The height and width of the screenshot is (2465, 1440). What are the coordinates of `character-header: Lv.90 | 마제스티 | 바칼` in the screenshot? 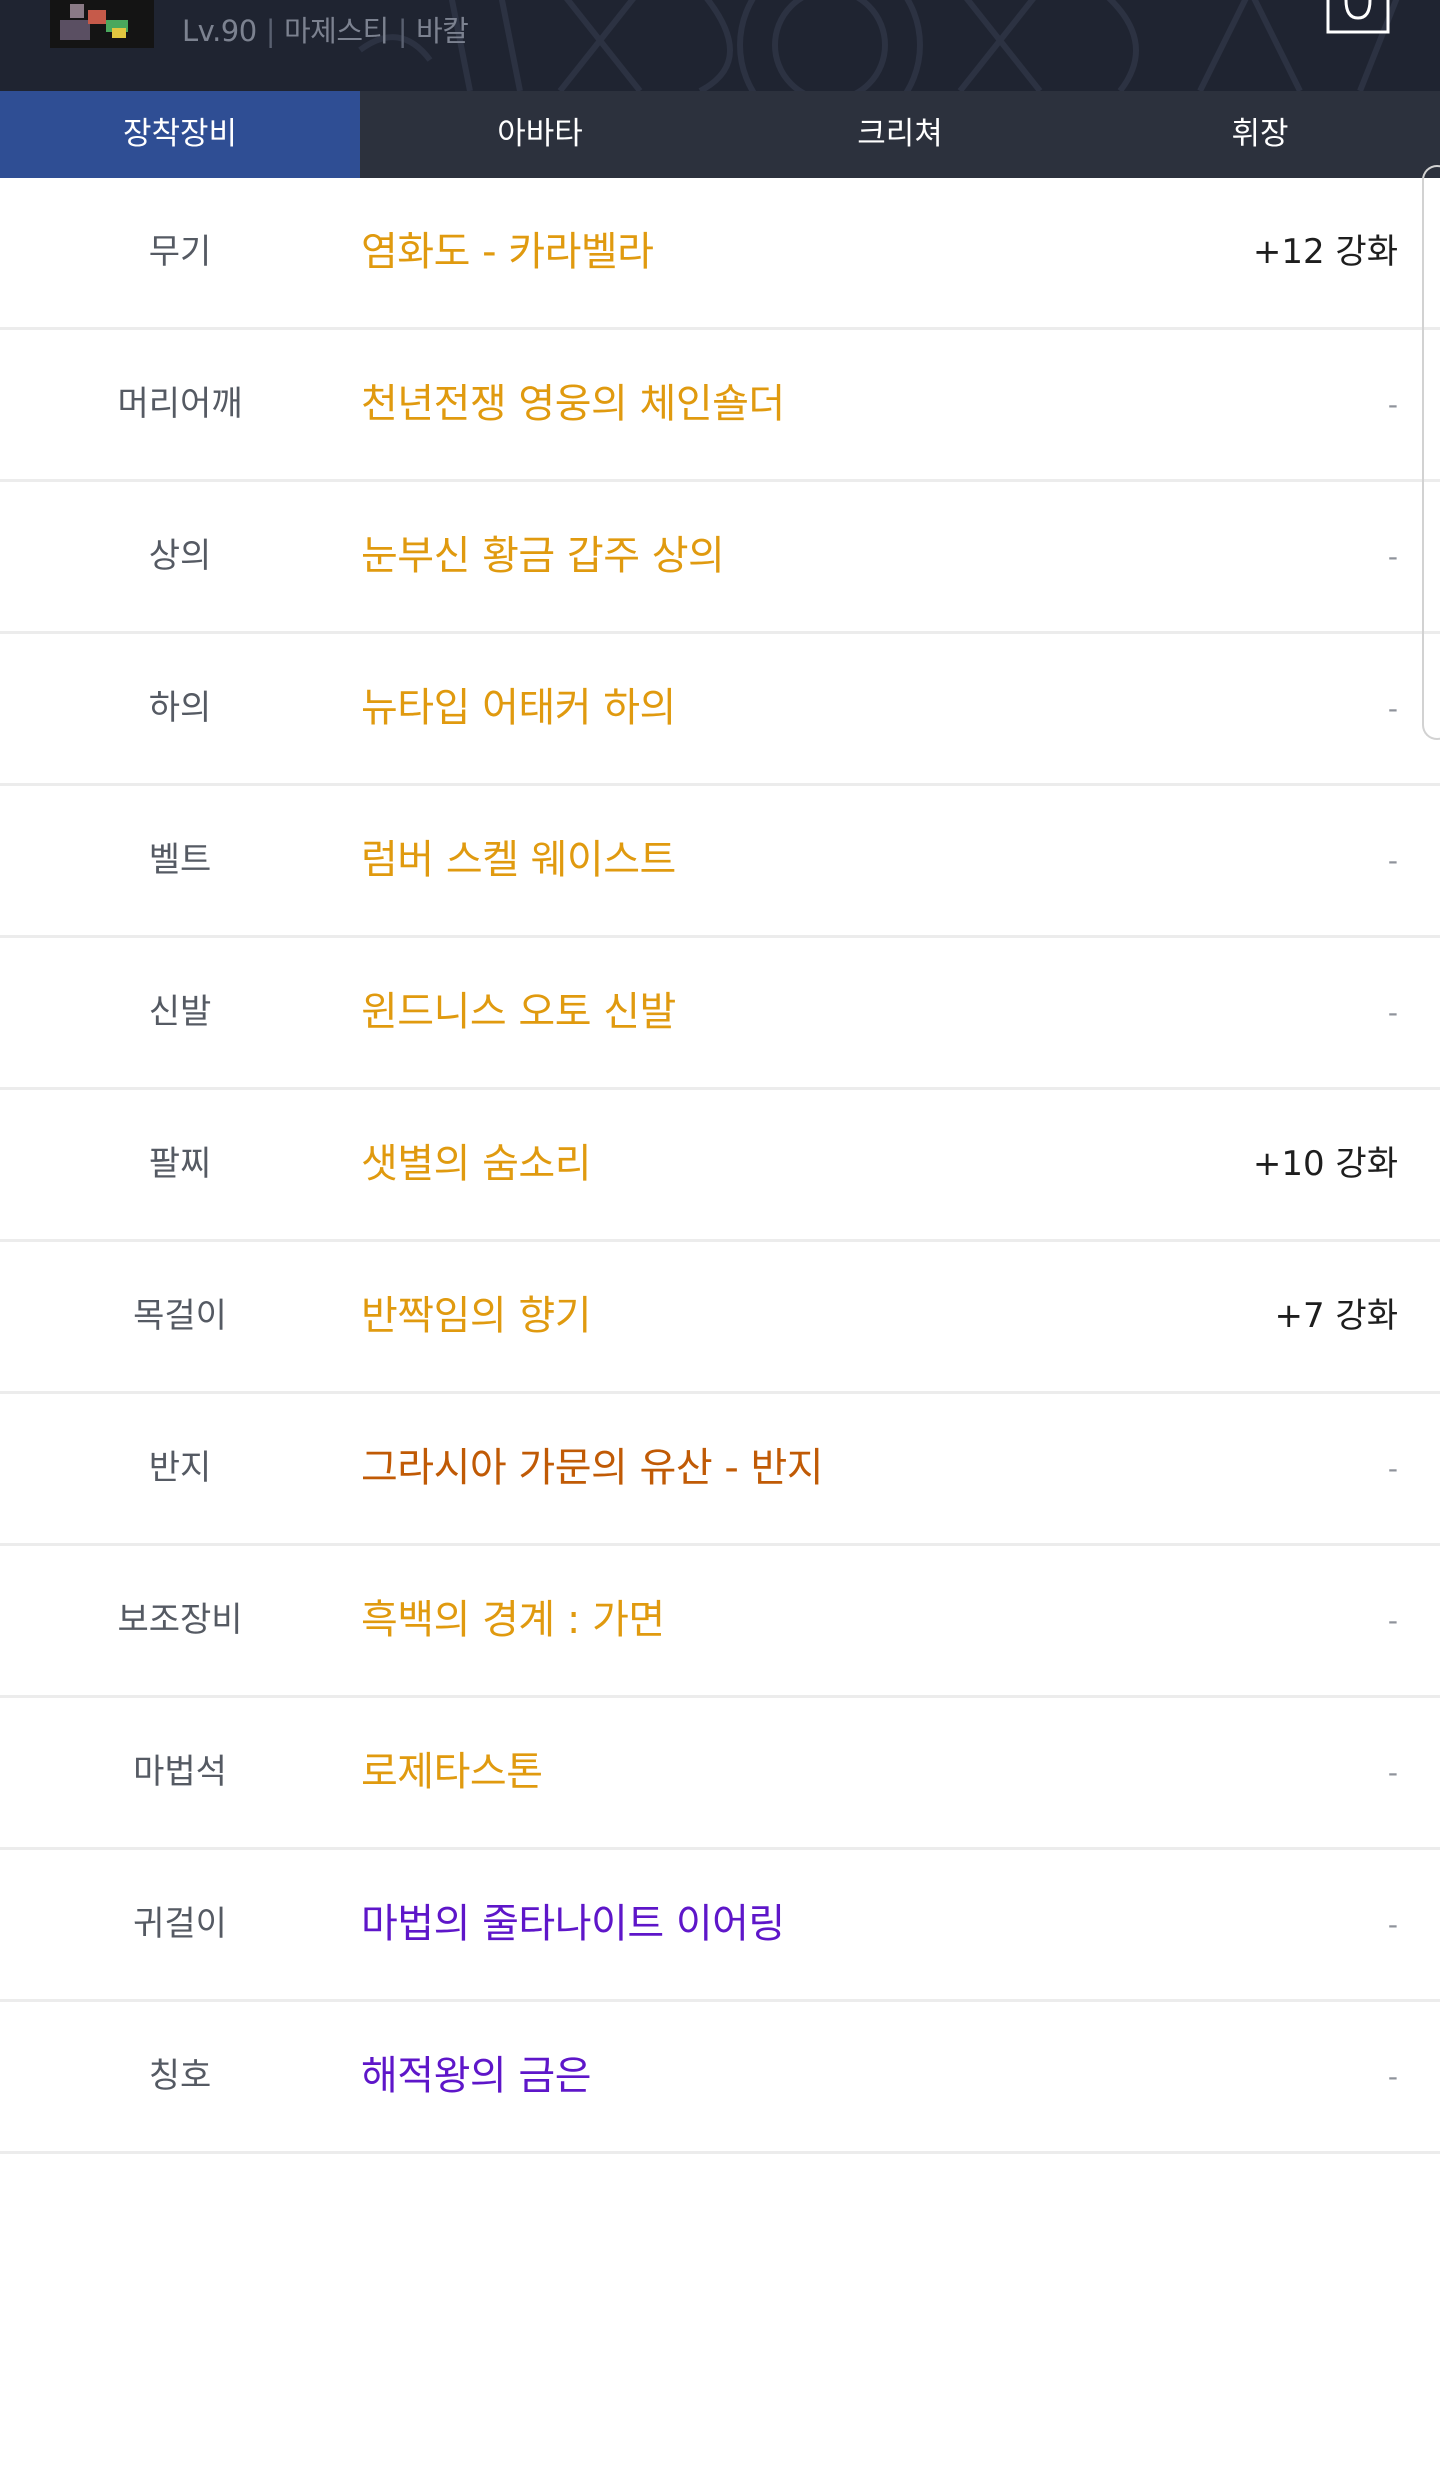 It's located at (720, 45).